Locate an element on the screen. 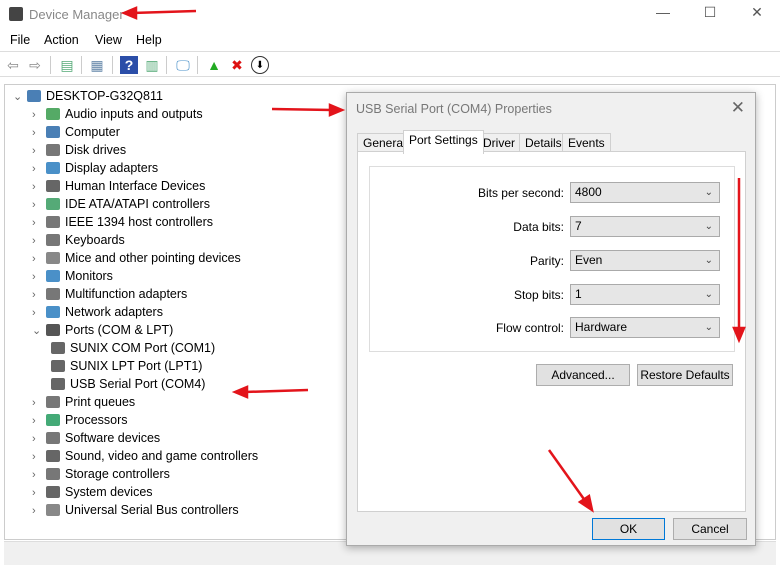  field-dropdown: 4800 ⌄ is located at coordinates (645, 192).